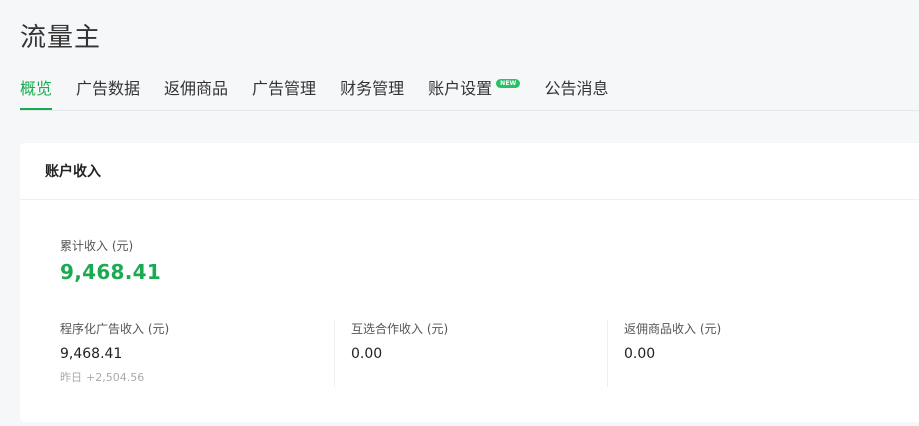 The width and height of the screenshot is (919, 426). What do you see at coordinates (576, 92) in the screenshot?
I see `tab-announcements: 公告消息` at bounding box center [576, 92].